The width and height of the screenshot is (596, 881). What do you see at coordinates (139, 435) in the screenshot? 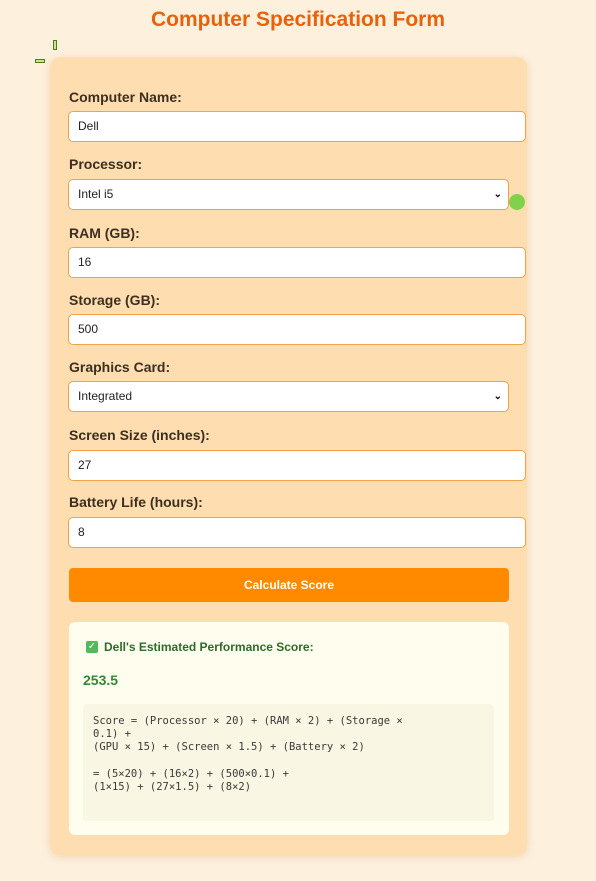
I see `screen-size-label: Screen Size (inches):` at bounding box center [139, 435].